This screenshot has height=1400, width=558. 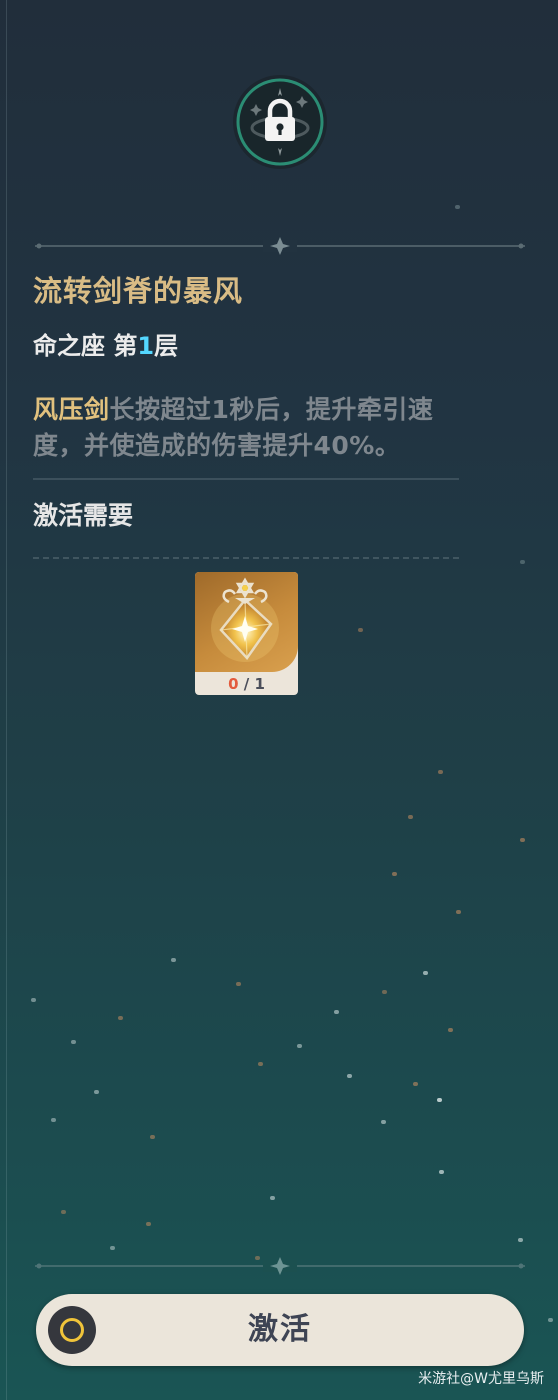 I want to click on constellation-level: 命之座 第1层, so click(x=105, y=343).